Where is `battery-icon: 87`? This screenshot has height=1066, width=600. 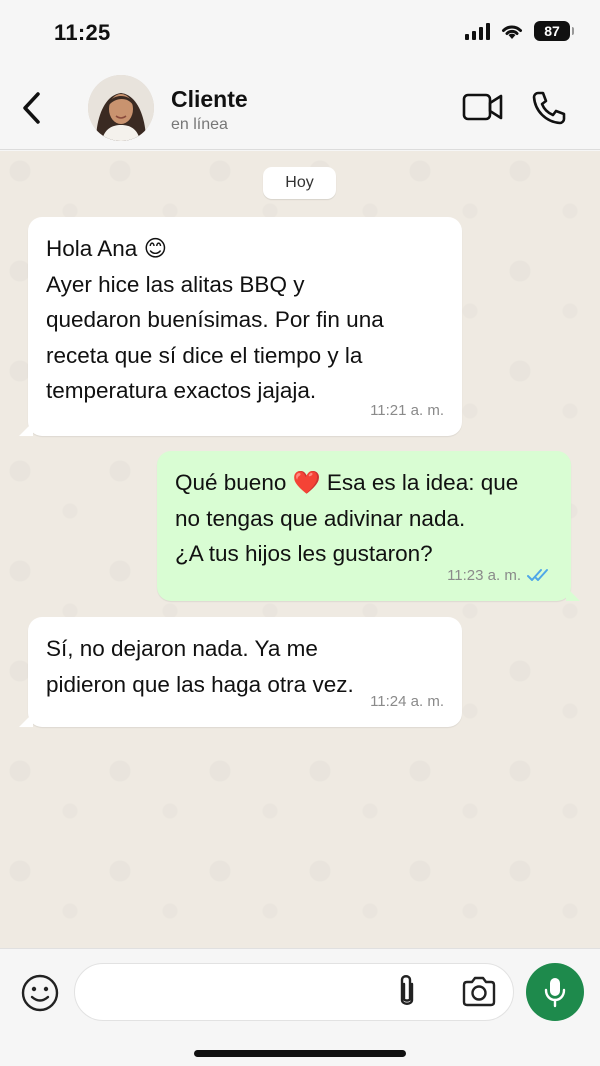
battery-icon: 87 is located at coordinates (554, 31).